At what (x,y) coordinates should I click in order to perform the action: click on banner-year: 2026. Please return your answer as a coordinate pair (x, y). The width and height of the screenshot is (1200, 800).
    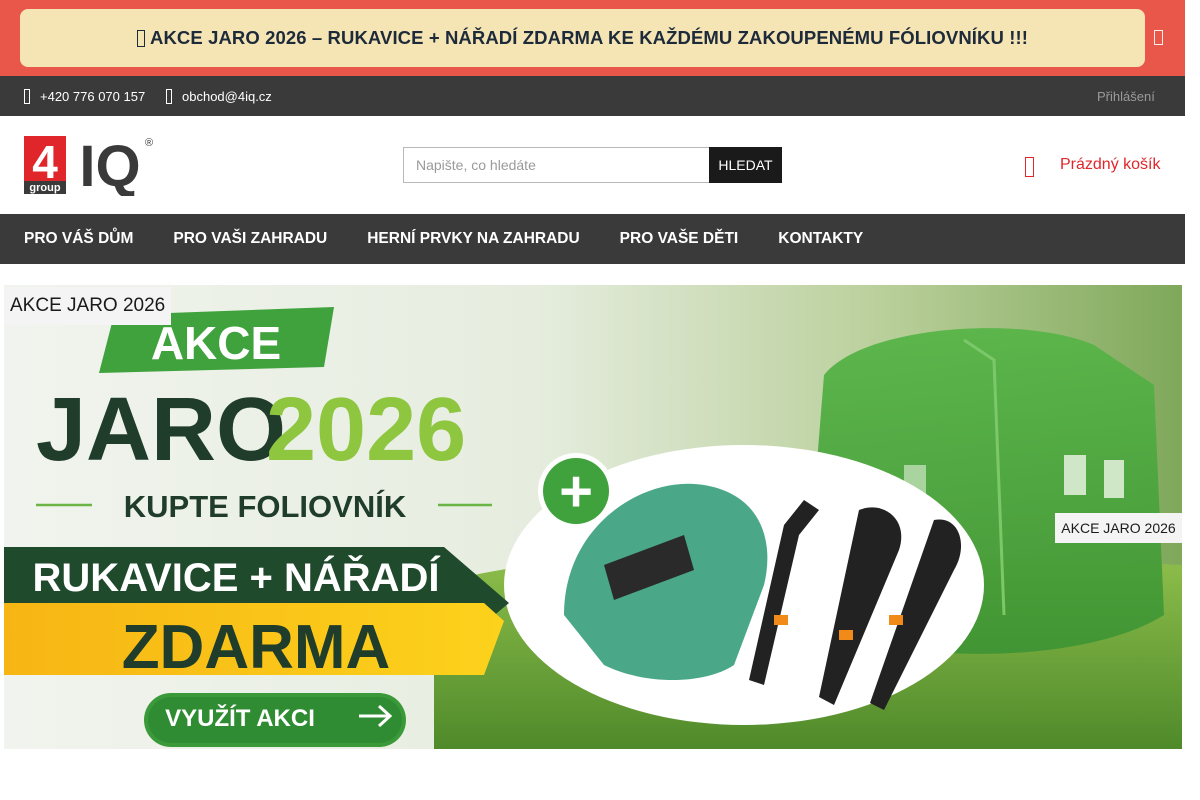
    Looking at the image, I should click on (366, 430).